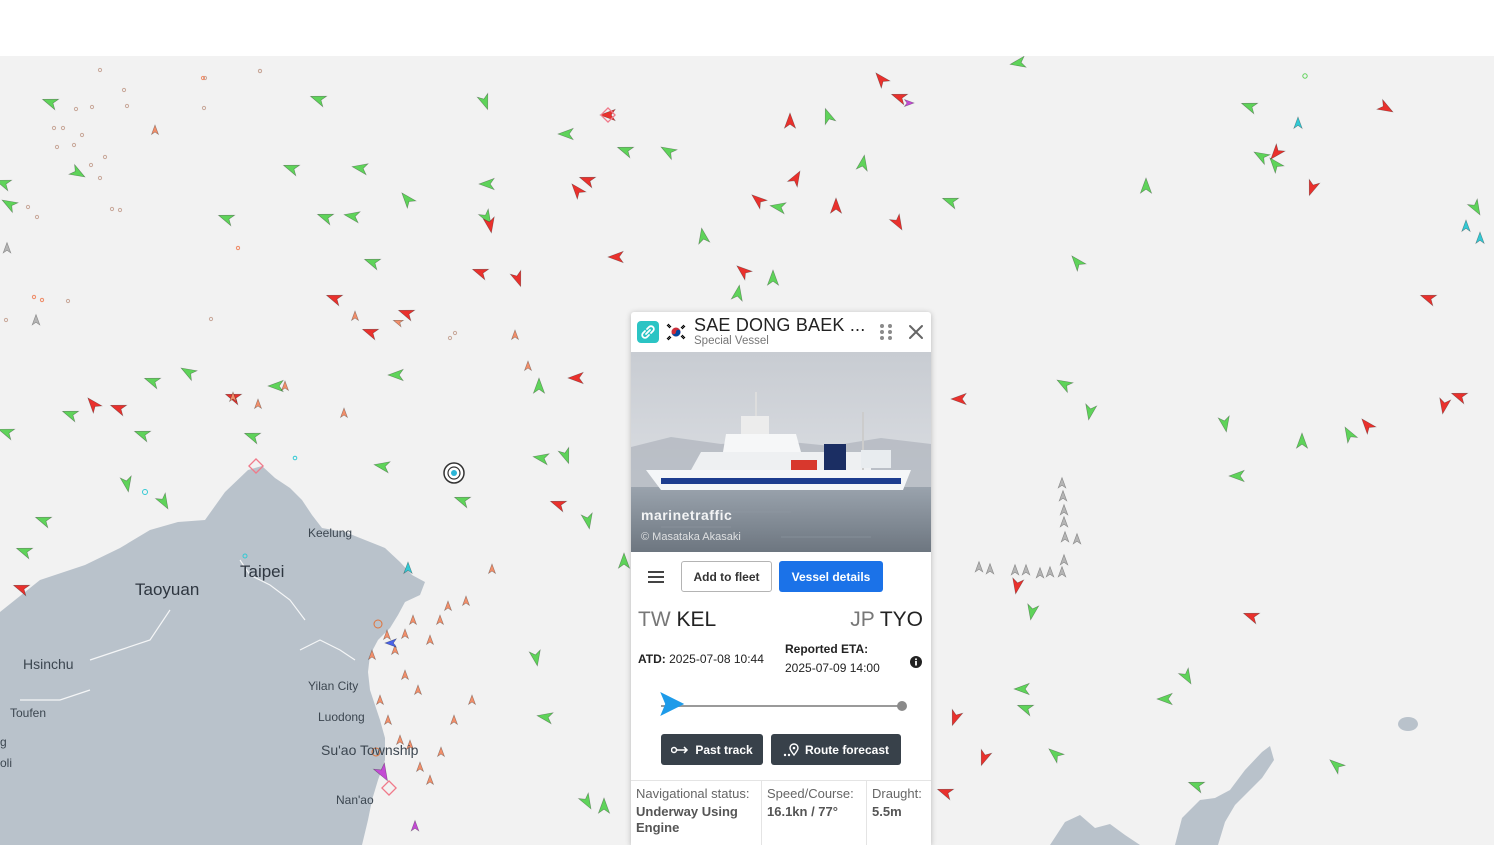 The height and width of the screenshot is (845, 1494). Describe the element at coordinates (656, 577) in the screenshot. I see `menu-icon` at that location.